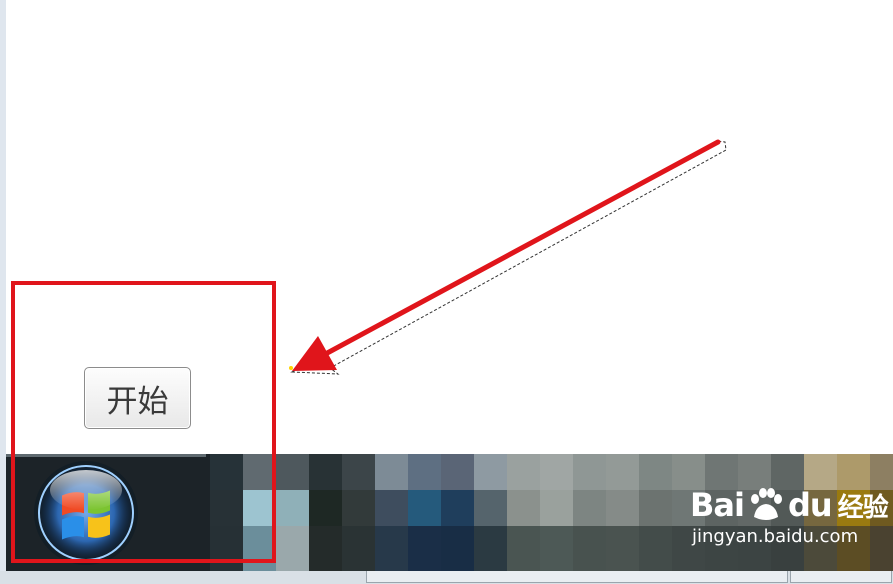 The width and height of the screenshot is (893, 584). What do you see at coordinates (137, 401) in the screenshot?
I see `start-tooltip-label: 开始` at bounding box center [137, 401].